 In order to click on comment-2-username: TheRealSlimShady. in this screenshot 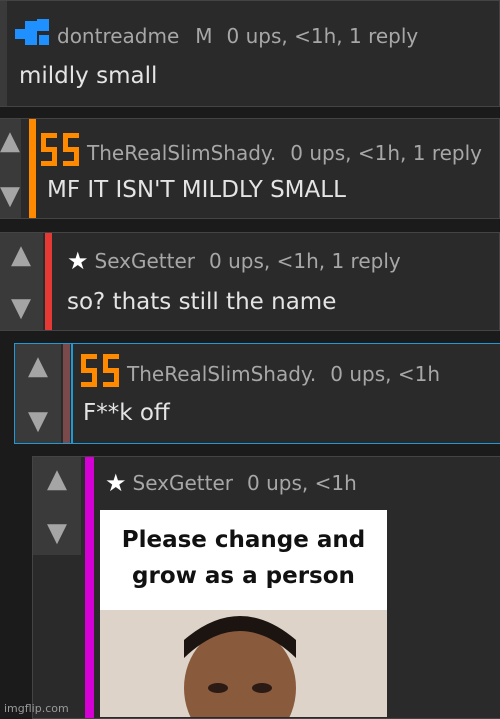, I will do `click(181, 153)`.